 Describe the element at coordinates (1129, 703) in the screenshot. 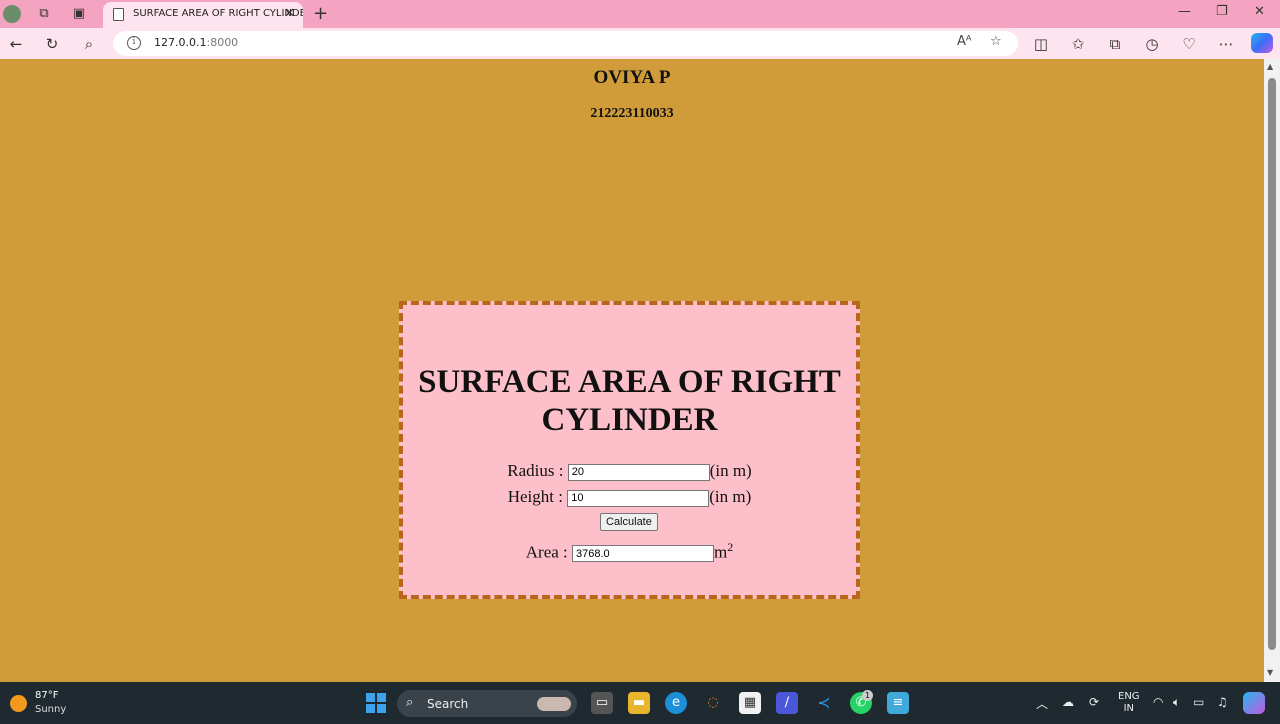

I see `input-language: ENG IN` at that location.